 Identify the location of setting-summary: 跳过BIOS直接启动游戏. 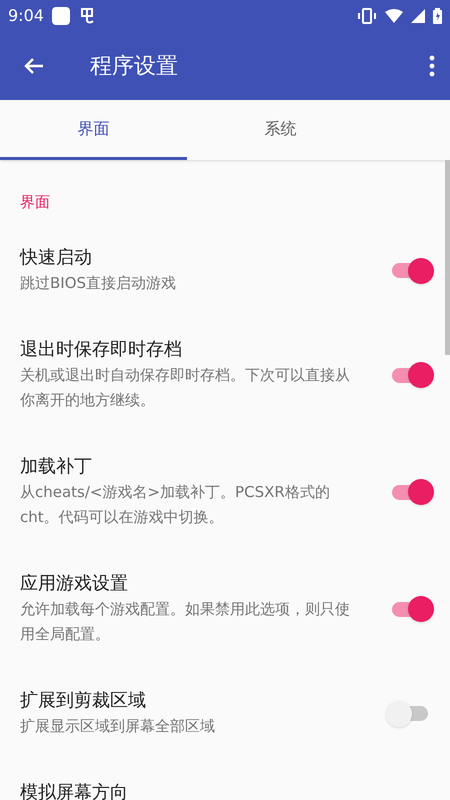
(99, 283).